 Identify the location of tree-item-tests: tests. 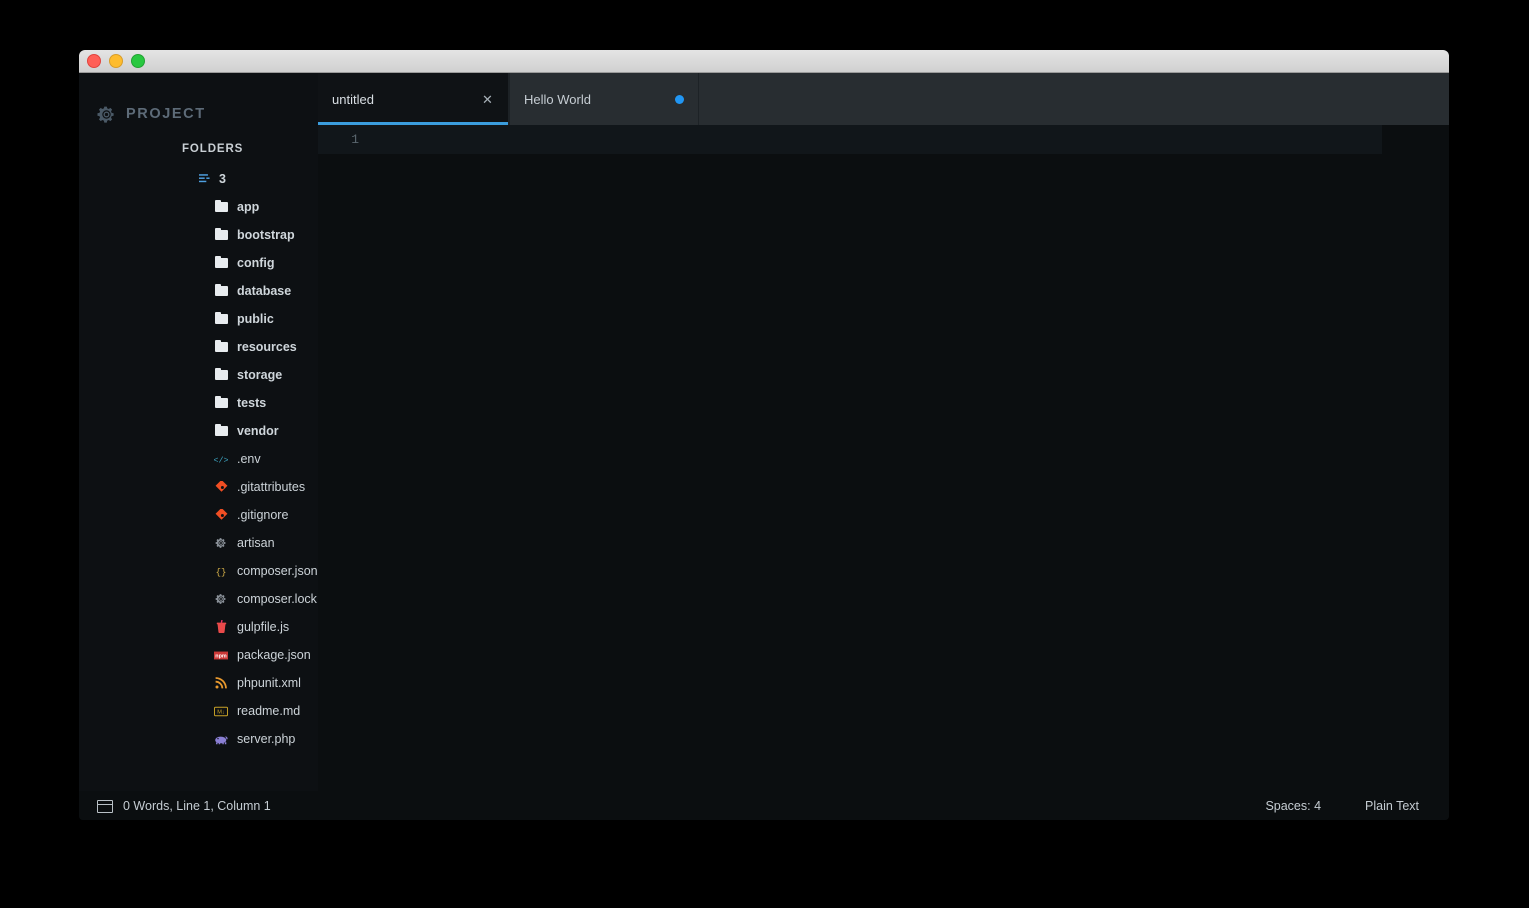
(198, 403).